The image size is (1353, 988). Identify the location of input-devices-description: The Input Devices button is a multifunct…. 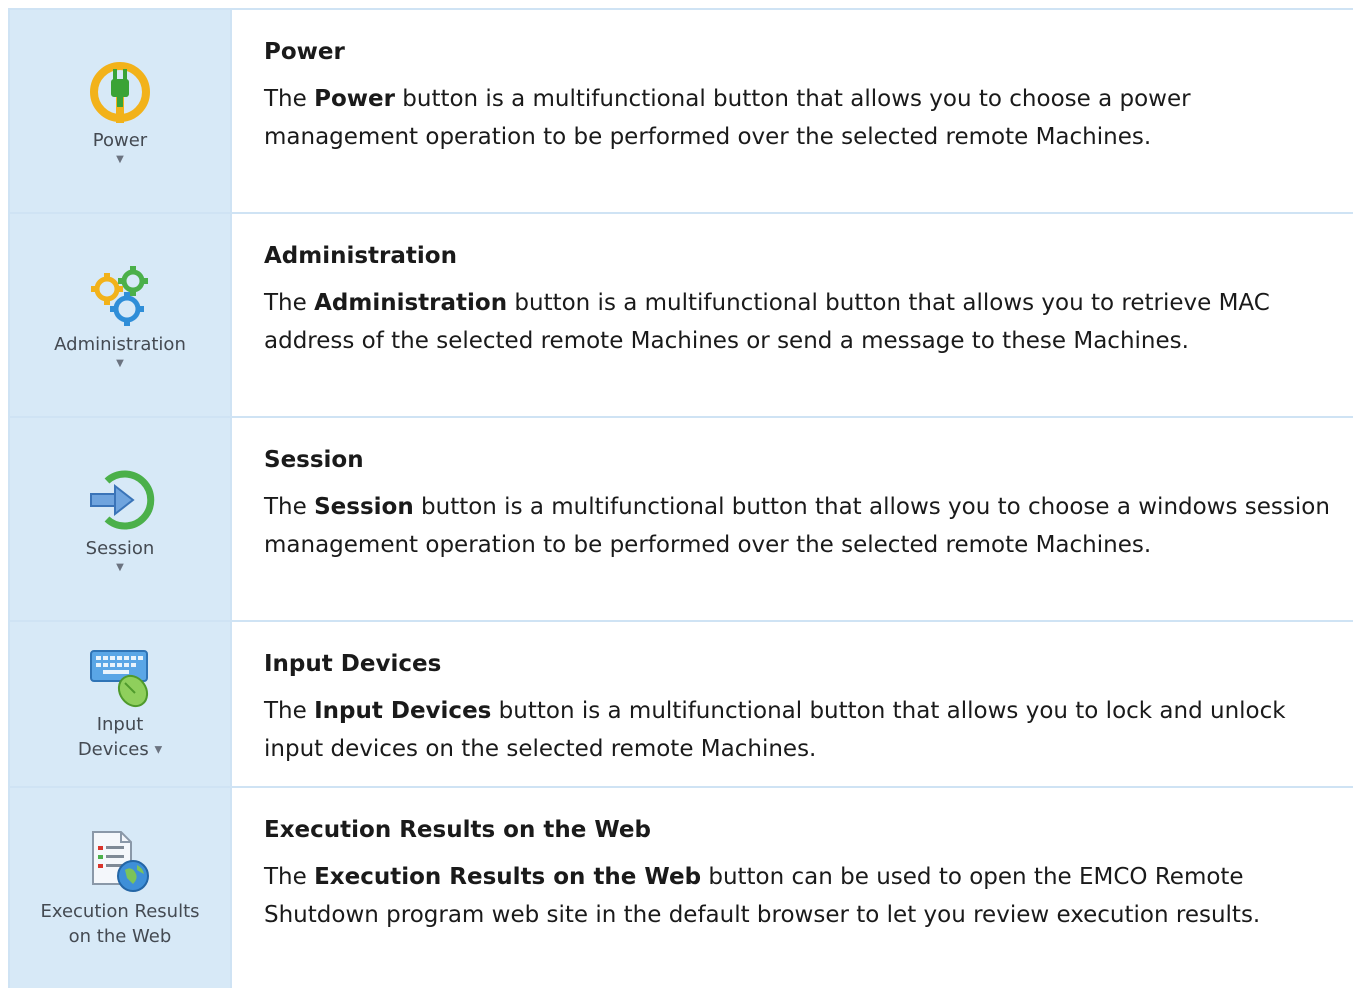
(799, 730).